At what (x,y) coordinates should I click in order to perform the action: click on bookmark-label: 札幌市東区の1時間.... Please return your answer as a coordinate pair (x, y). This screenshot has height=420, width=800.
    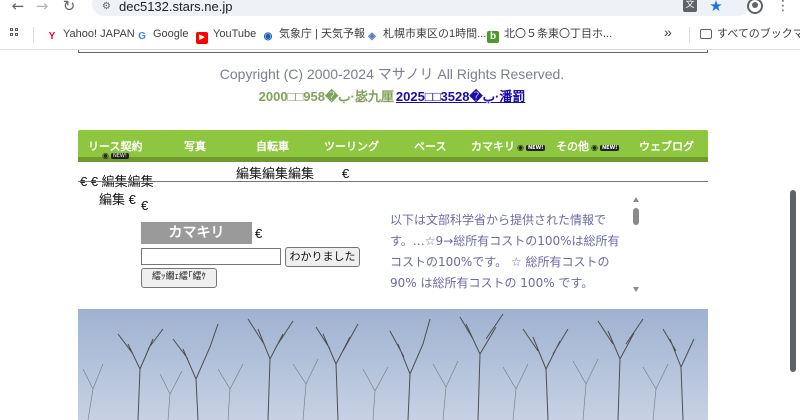
    Looking at the image, I should click on (435, 34).